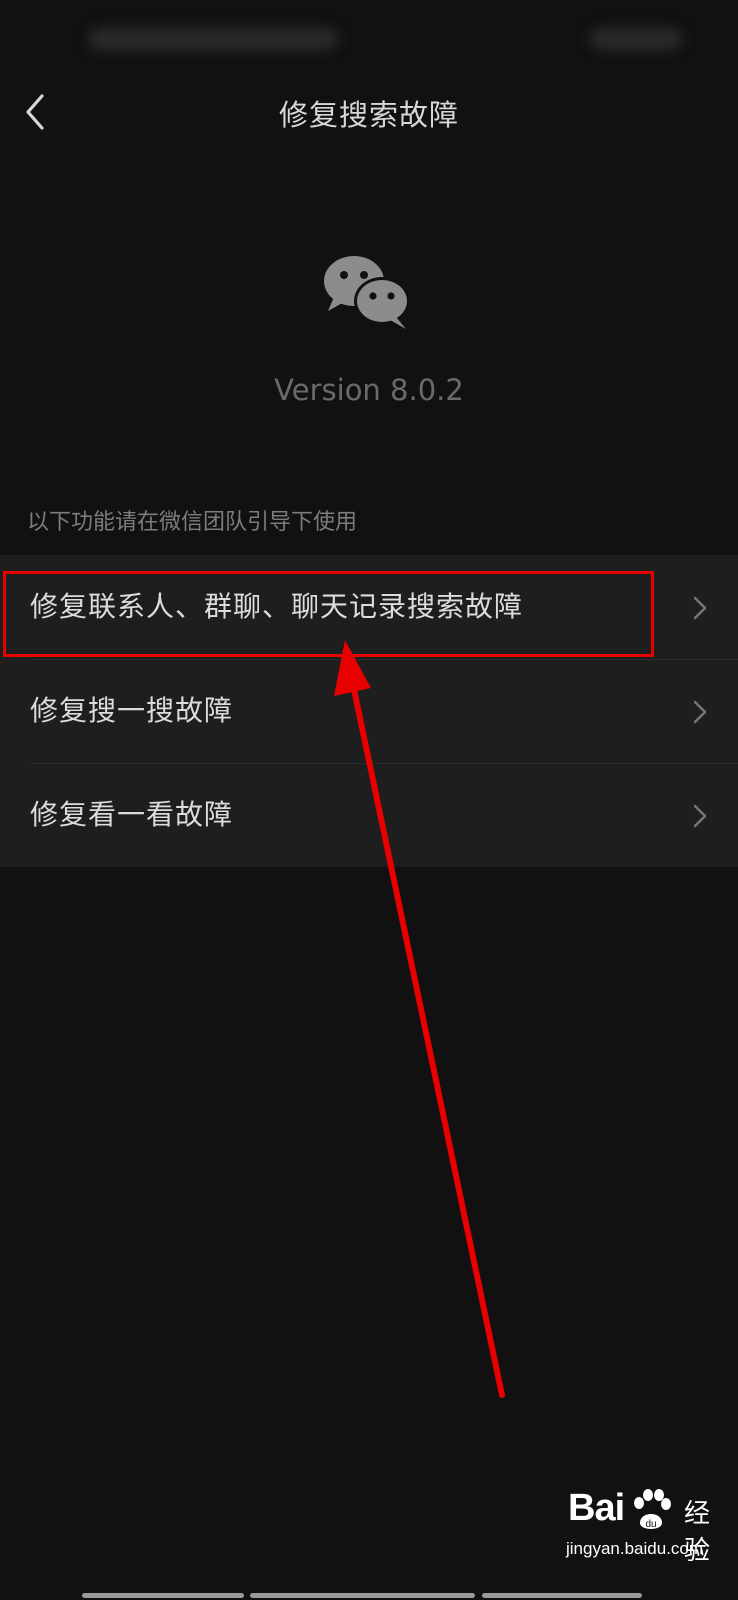 The height and width of the screenshot is (1600, 738). I want to click on nav-bar: 修复搜索故障, so click(369, 113).